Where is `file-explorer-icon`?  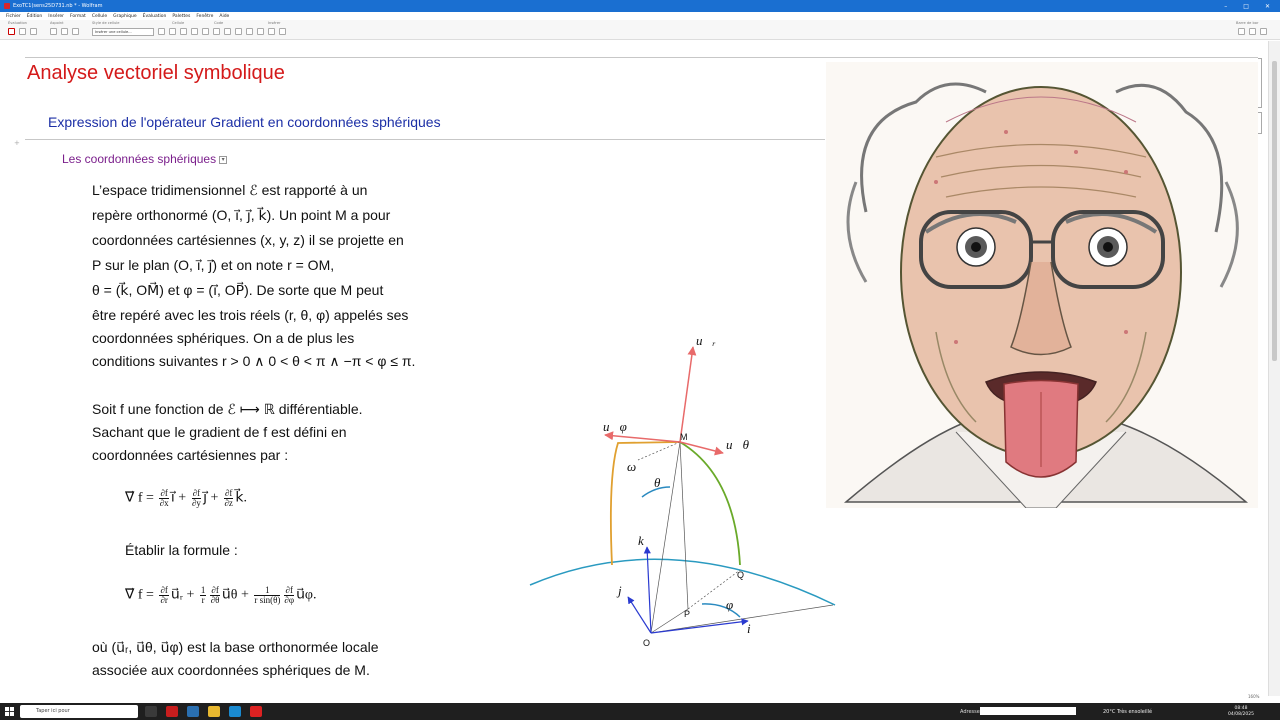
file-explorer-icon is located at coordinates (214, 711).